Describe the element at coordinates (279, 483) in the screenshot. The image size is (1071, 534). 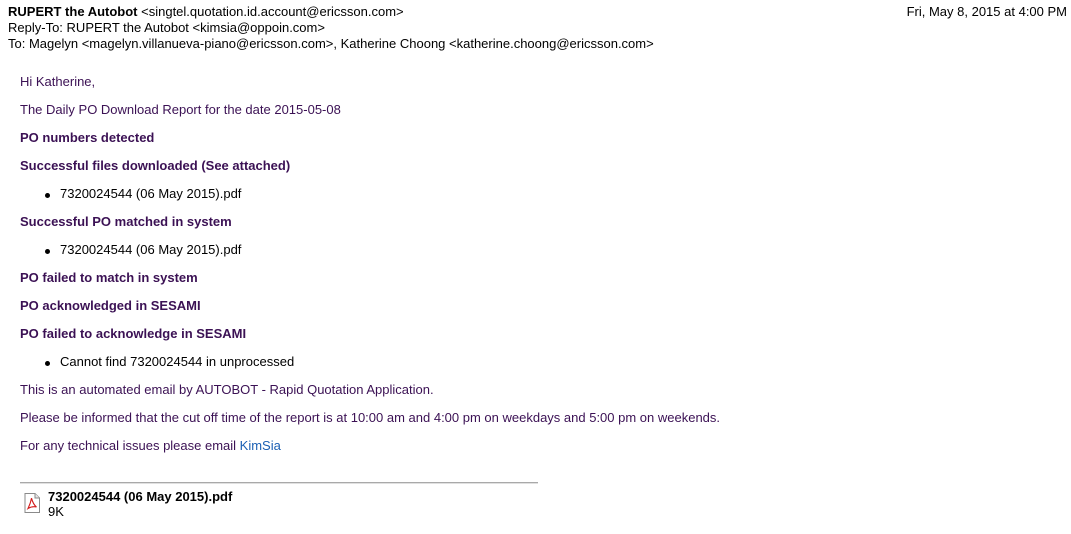
I see `attachment-divider` at that location.